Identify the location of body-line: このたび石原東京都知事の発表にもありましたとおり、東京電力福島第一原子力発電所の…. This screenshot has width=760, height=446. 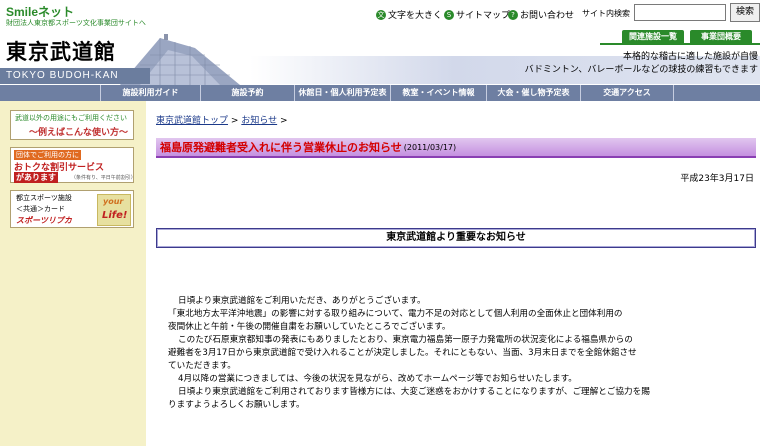
(405, 340).